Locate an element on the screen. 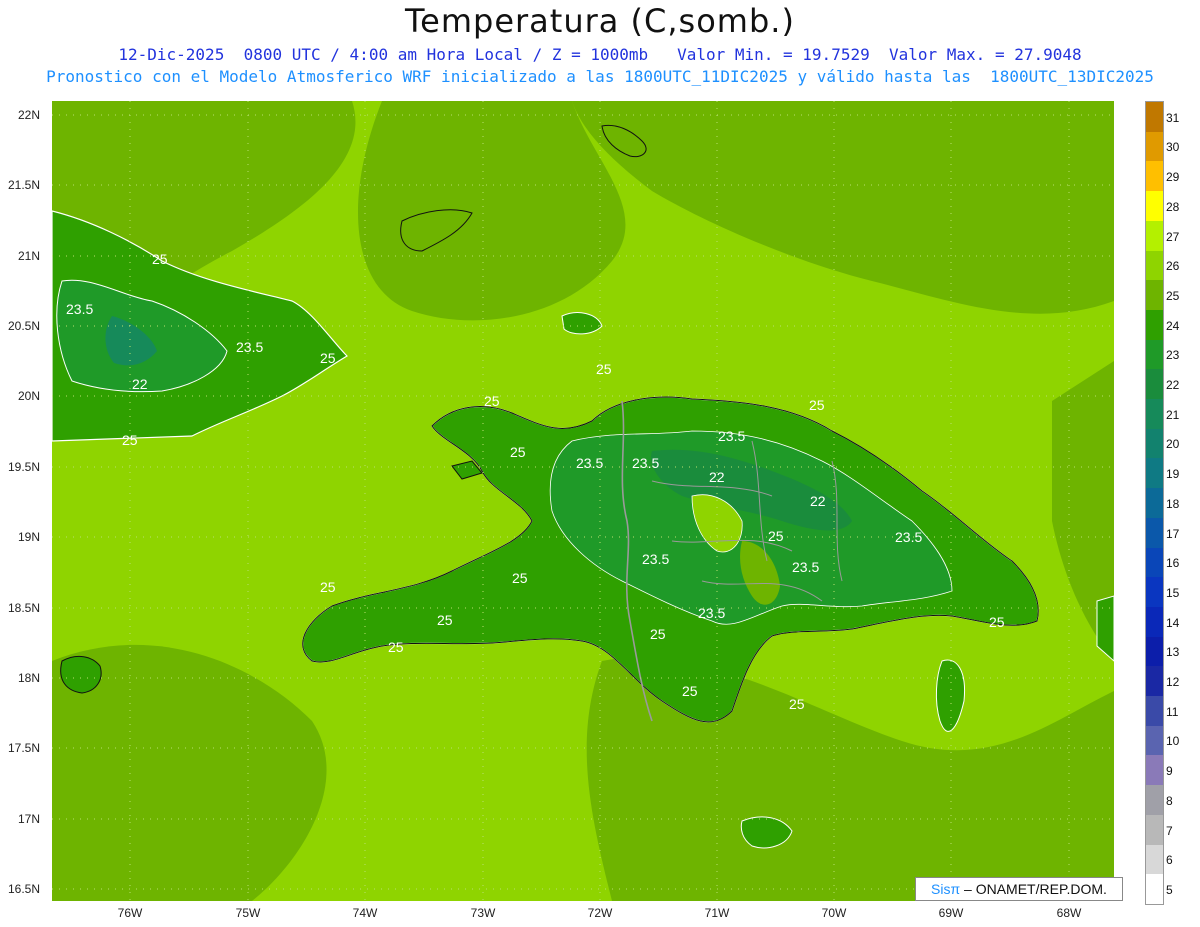 The height and width of the screenshot is (927, 1200). colorbar-label: 26 is located at coordinates (1173, 266).